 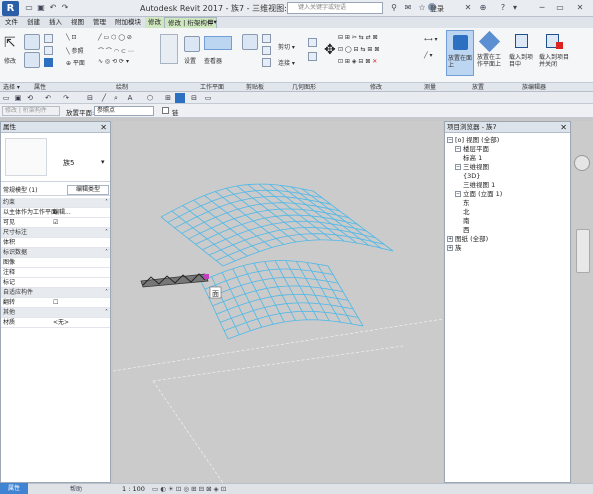 I want to click on match-icon, so click(x=266, y=62).